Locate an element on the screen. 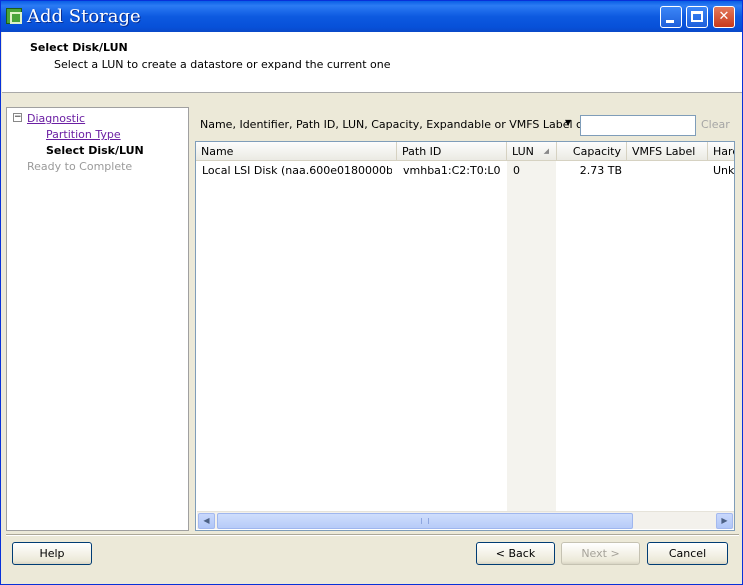 Image resolution: width=743 pixels, height=585 pixels. horizontal-scrollbar: ◀ ▶ is located at coordinates (465, 520).